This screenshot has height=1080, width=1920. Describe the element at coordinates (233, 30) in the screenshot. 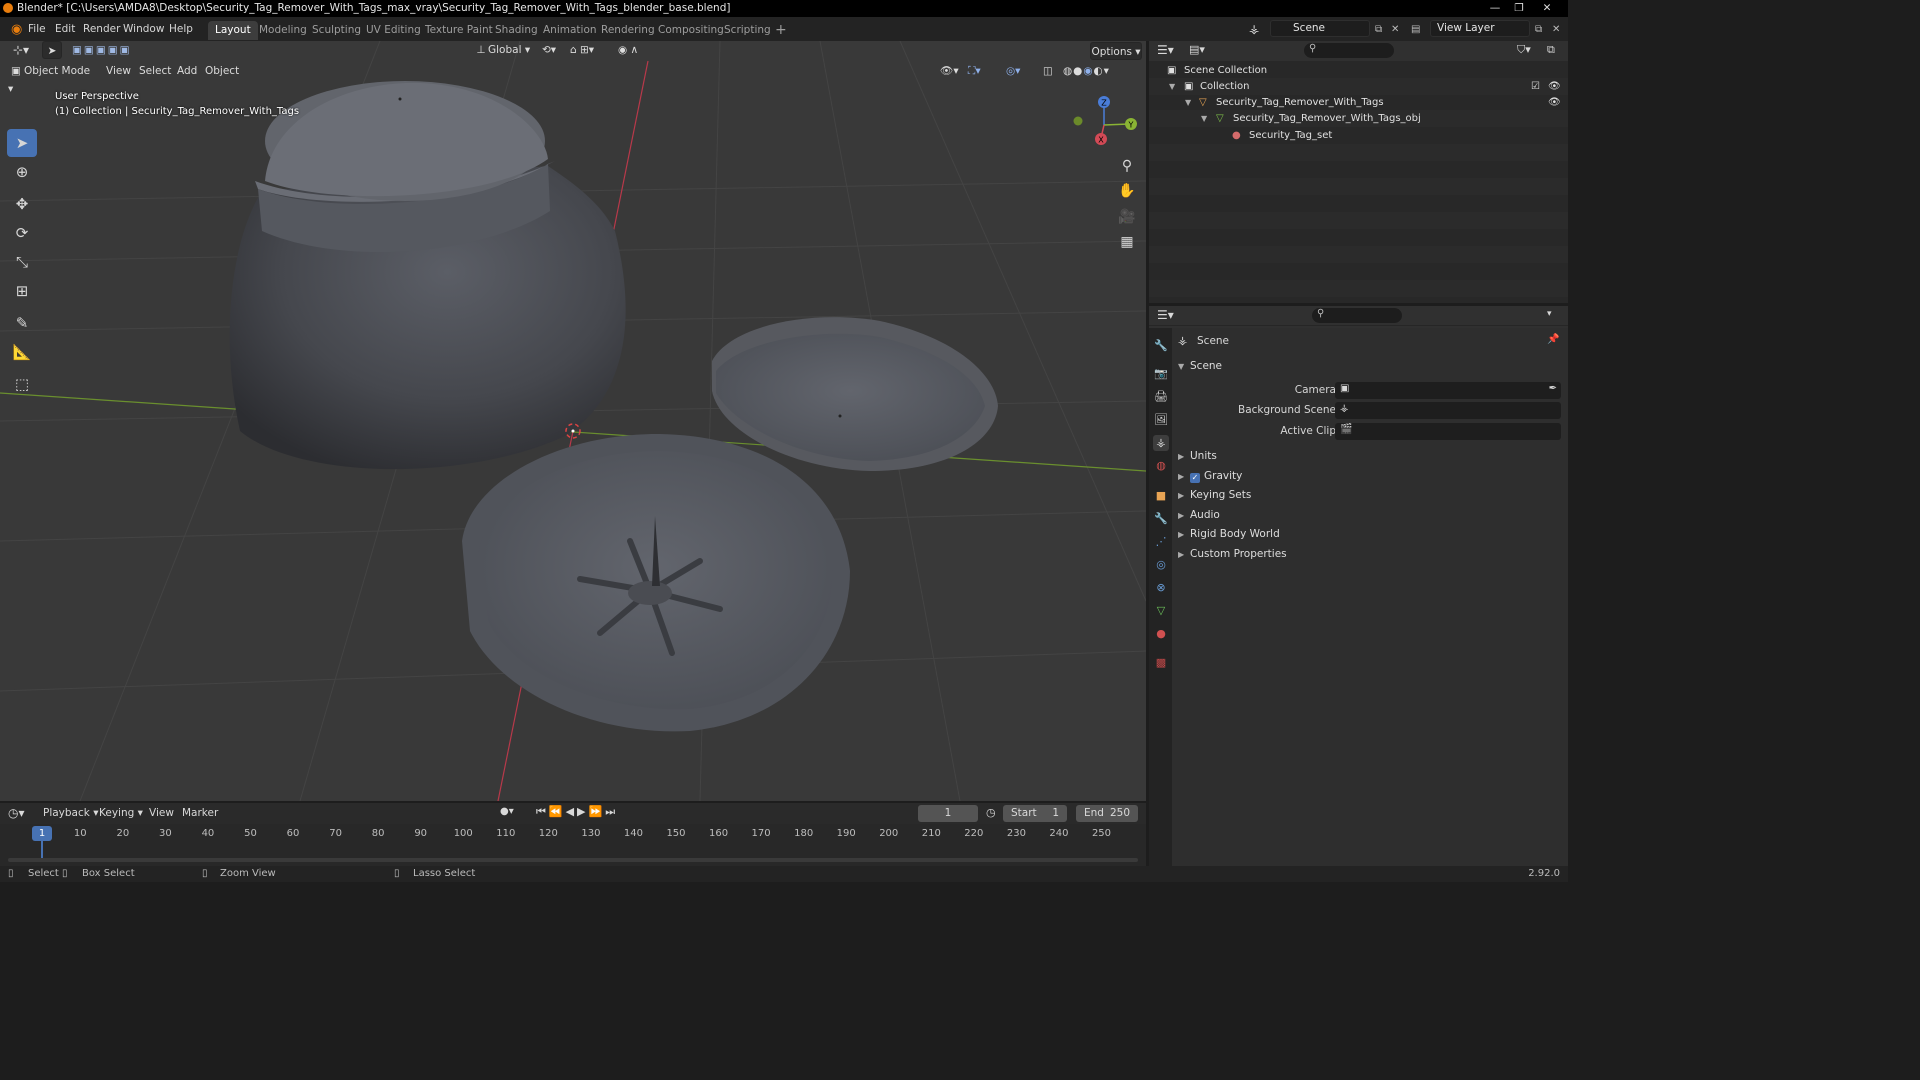

I see `tab-layout: Layout` at that location.